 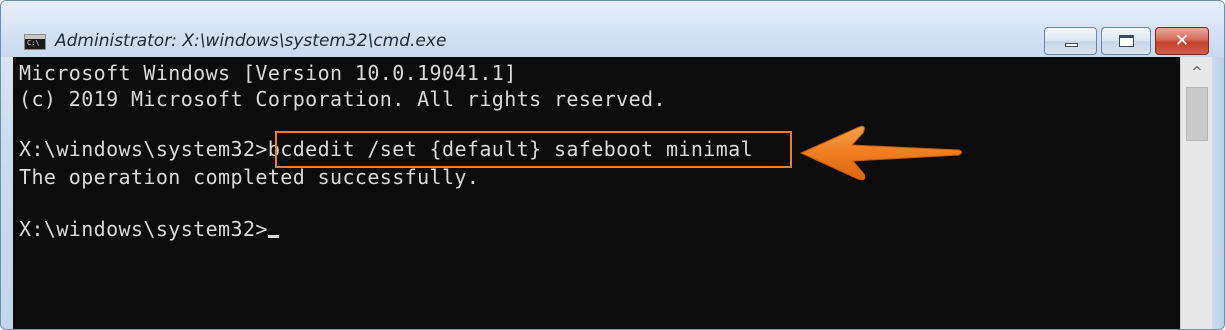 I want to click on close-icon: ✕, so click(x=1182, y=41).